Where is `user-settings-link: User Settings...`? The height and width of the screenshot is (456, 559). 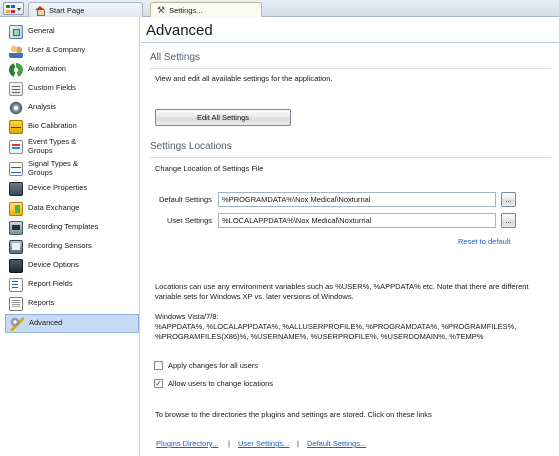
user-settings-link: User Settings... is located at coordinates (263, 443).